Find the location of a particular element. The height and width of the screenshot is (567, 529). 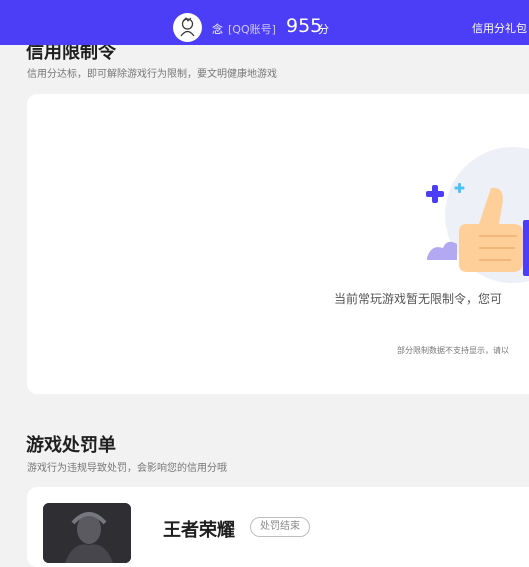

thumbs-up-illustration is located at coordinates (462, 215).